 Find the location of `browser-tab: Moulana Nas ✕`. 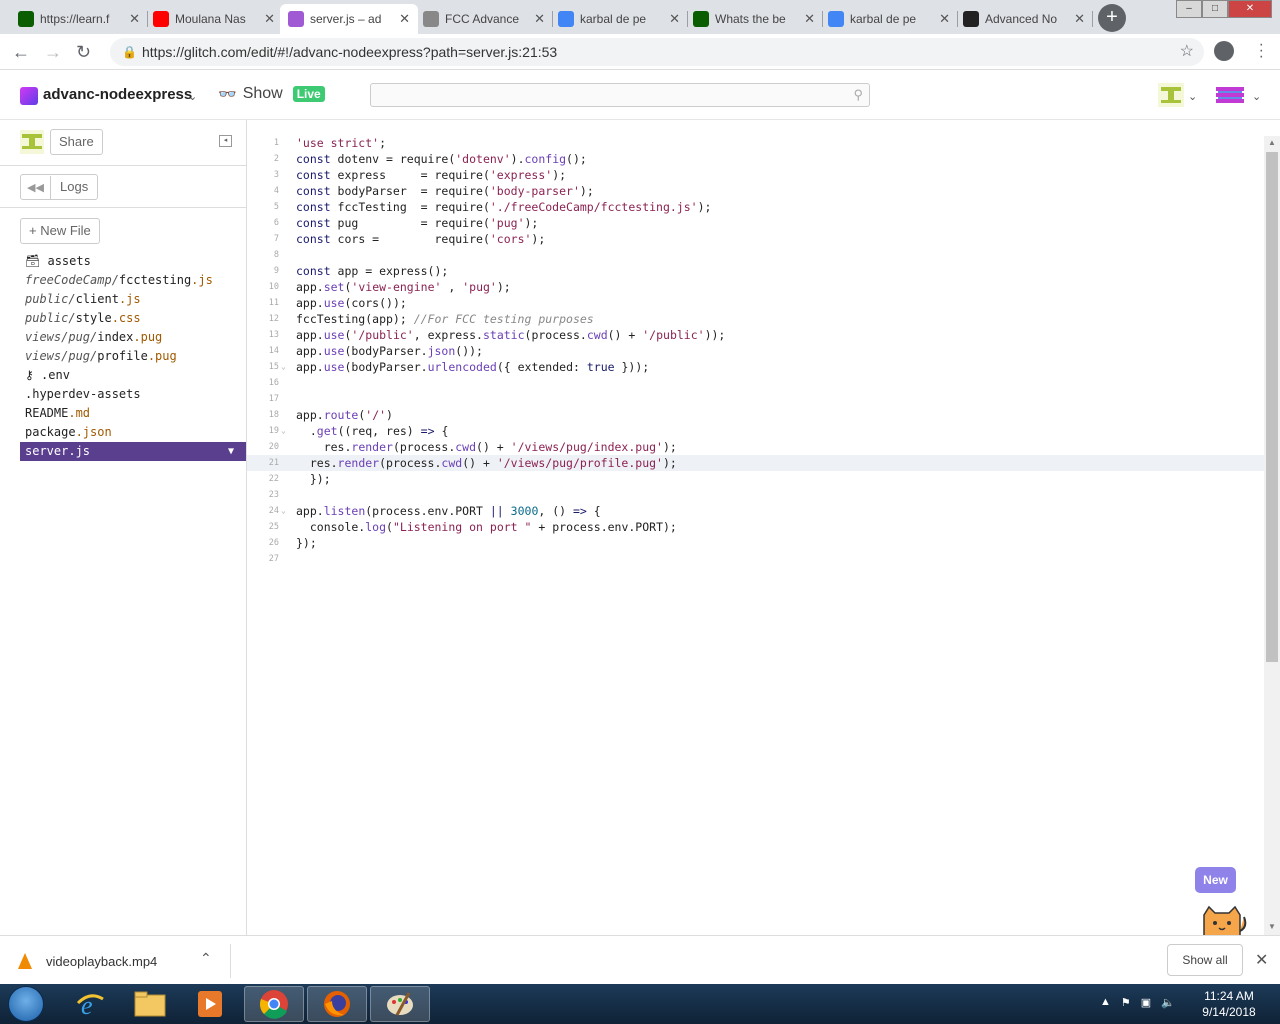

browser-tab: Moulana Nas ✕ is located at coordinates (214, 19).